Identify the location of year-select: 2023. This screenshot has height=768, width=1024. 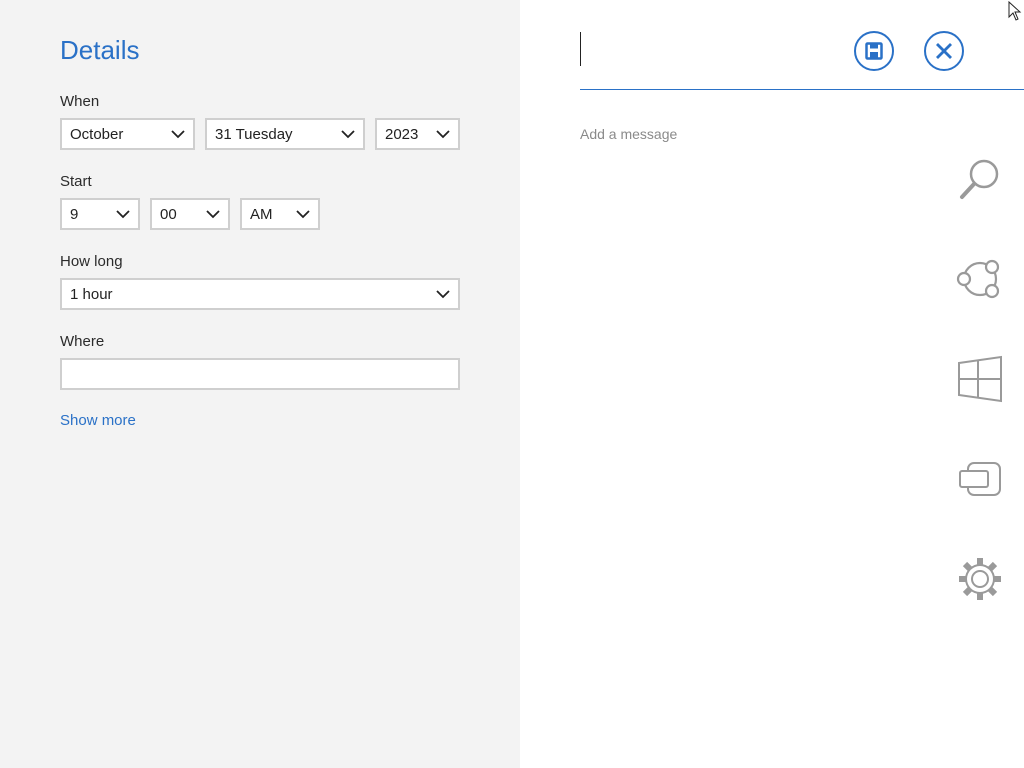
(417, 134).